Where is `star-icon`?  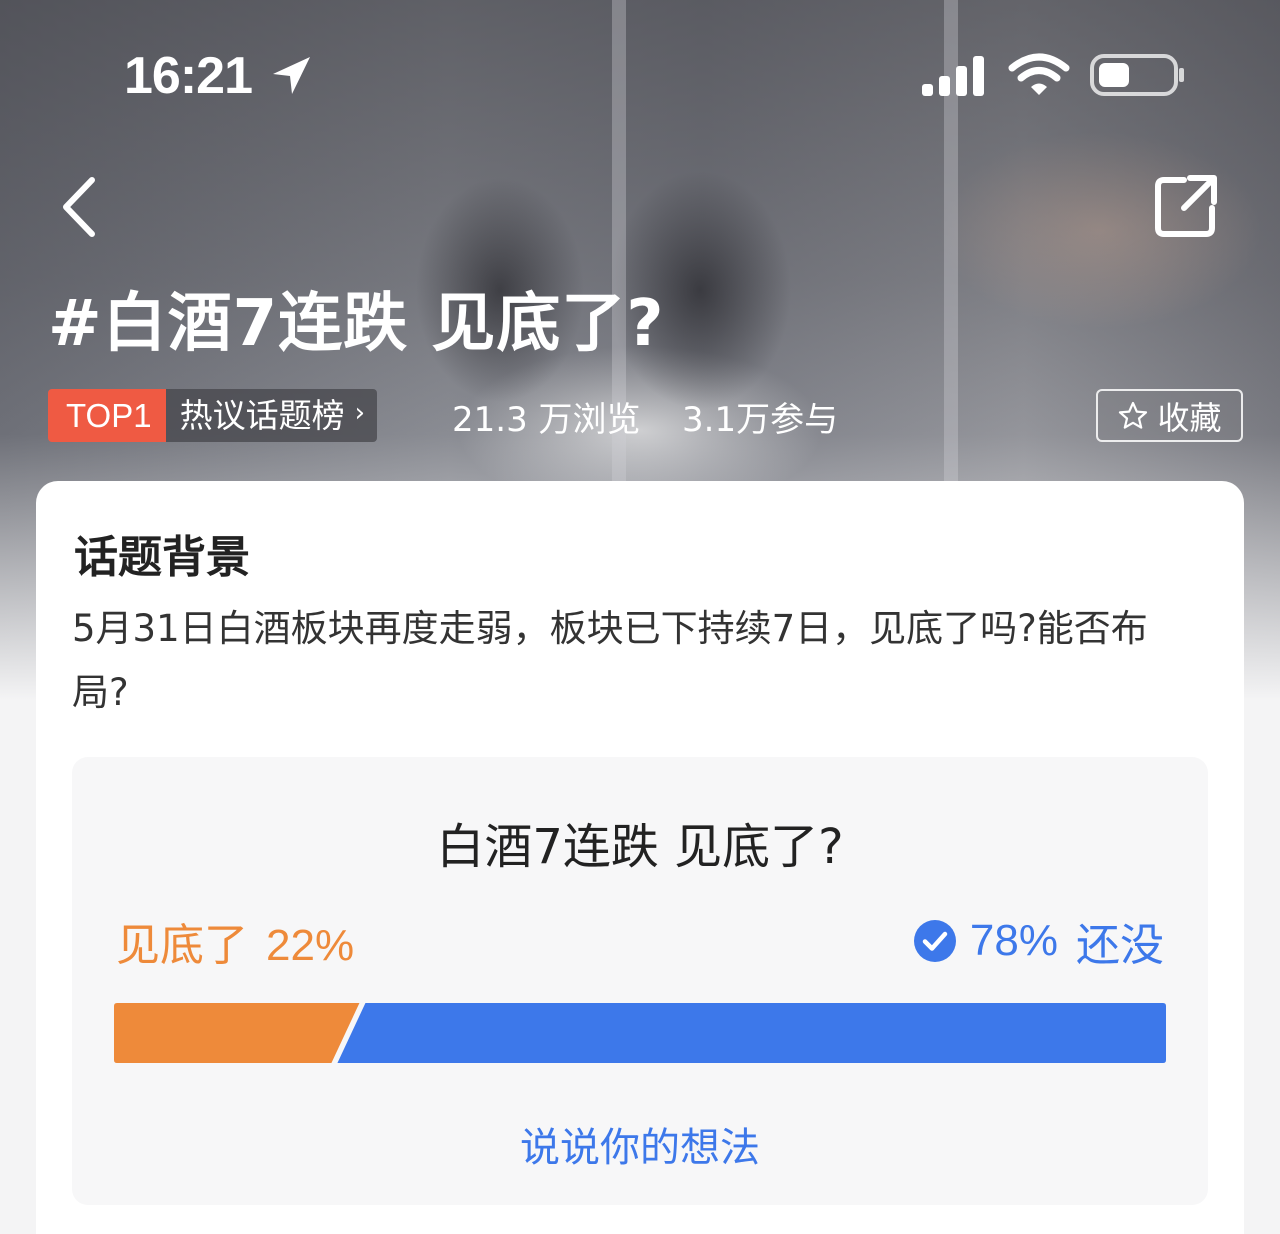 star-icon is located at coordinates (1133, 415).